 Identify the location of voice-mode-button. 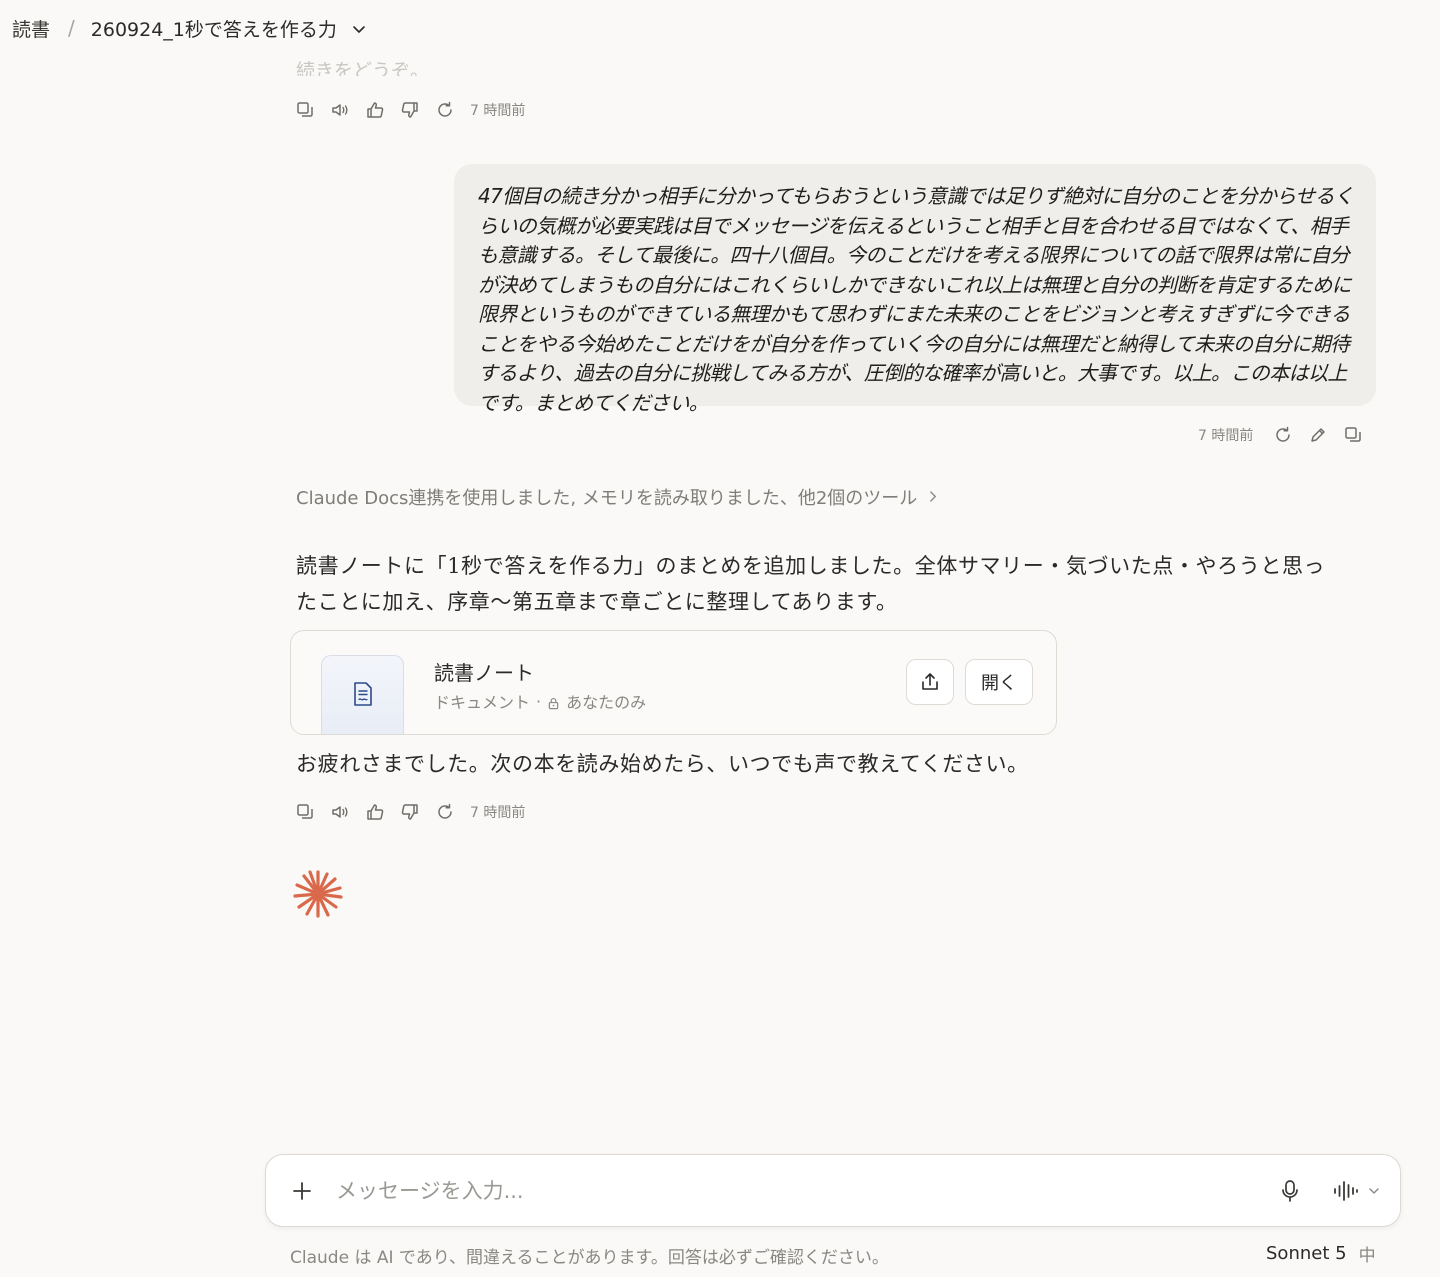
(1356, 1191).